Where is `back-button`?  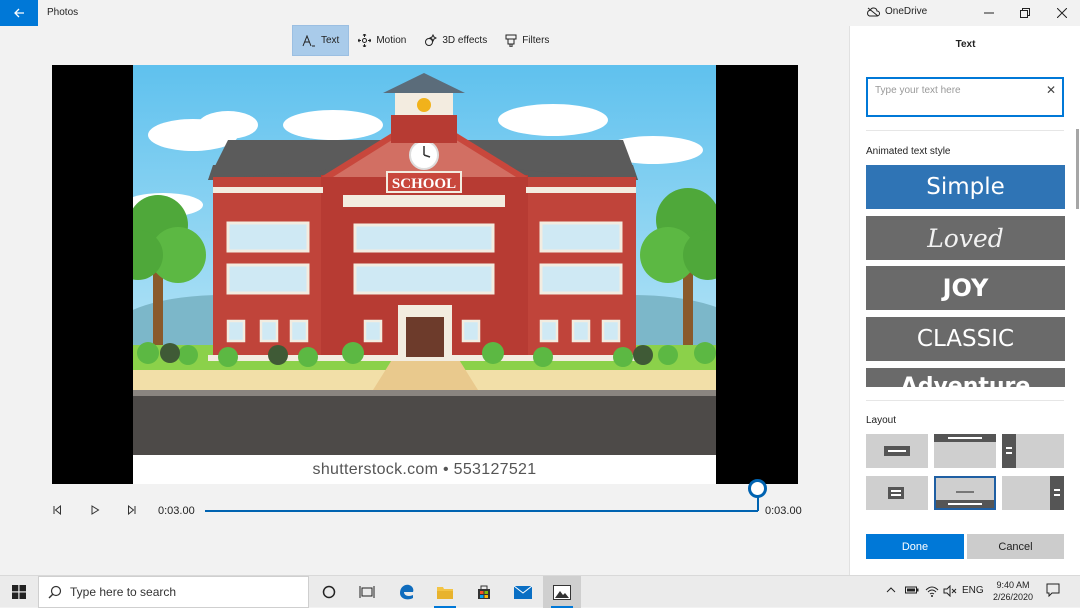 back-button is located at coordinates (19, 13).